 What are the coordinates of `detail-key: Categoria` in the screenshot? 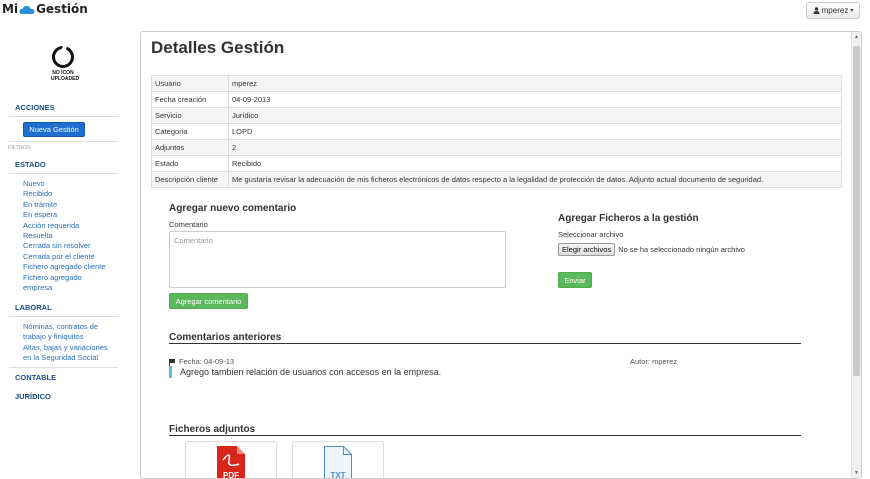 It's located at (190, 131).